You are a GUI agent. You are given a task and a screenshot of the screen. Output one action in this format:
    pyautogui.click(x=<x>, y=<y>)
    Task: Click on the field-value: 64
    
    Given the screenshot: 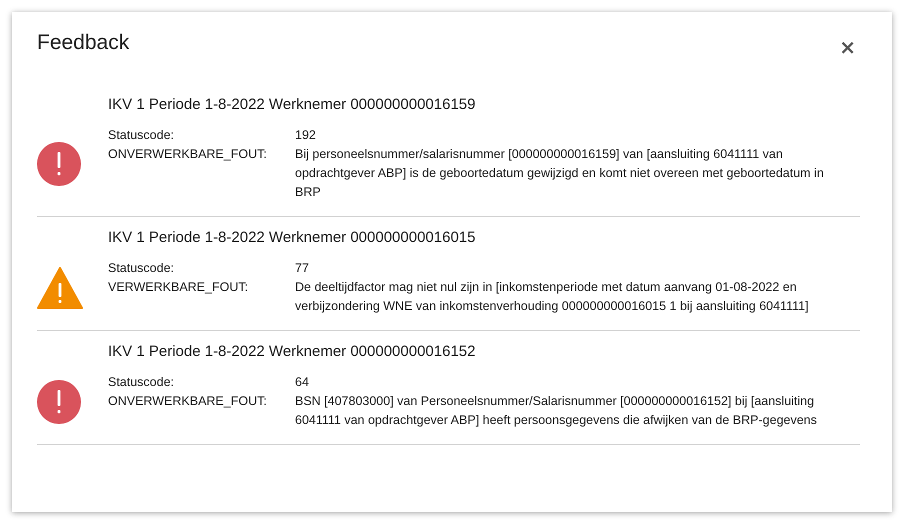 What is the action you would take?
    pyautogui.click(x=302, y=382)
    